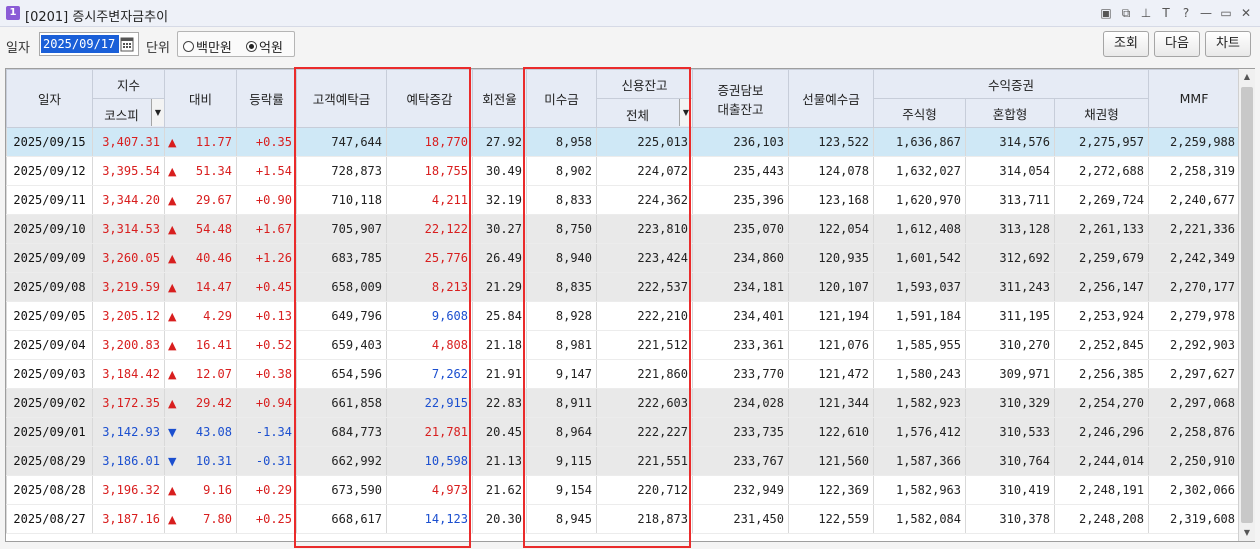  Describe the element at coordinates (1246, 13) in the screenshot. I see `close-icon: ✕` at that location.